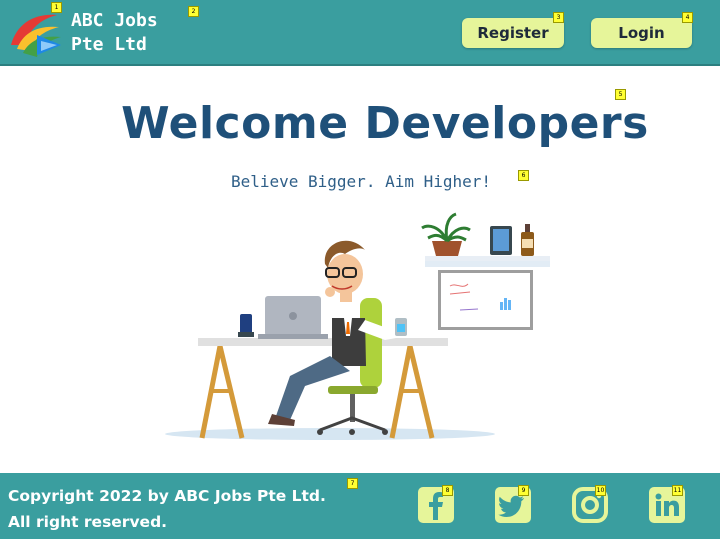 This screenshot has height=539, width=720. I want to click on register-button: Register, so click(513, 33).